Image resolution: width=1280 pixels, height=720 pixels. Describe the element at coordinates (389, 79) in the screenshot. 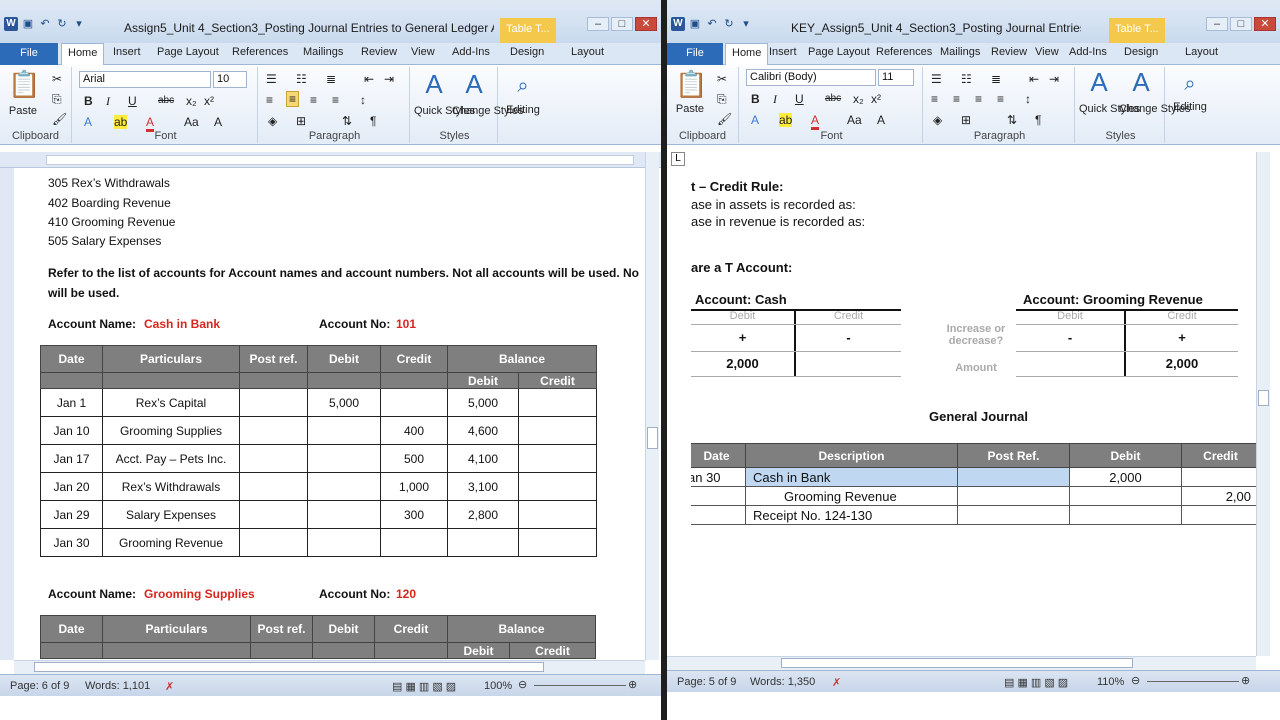

I see `increase-indent-icon: ⇥` at that location.